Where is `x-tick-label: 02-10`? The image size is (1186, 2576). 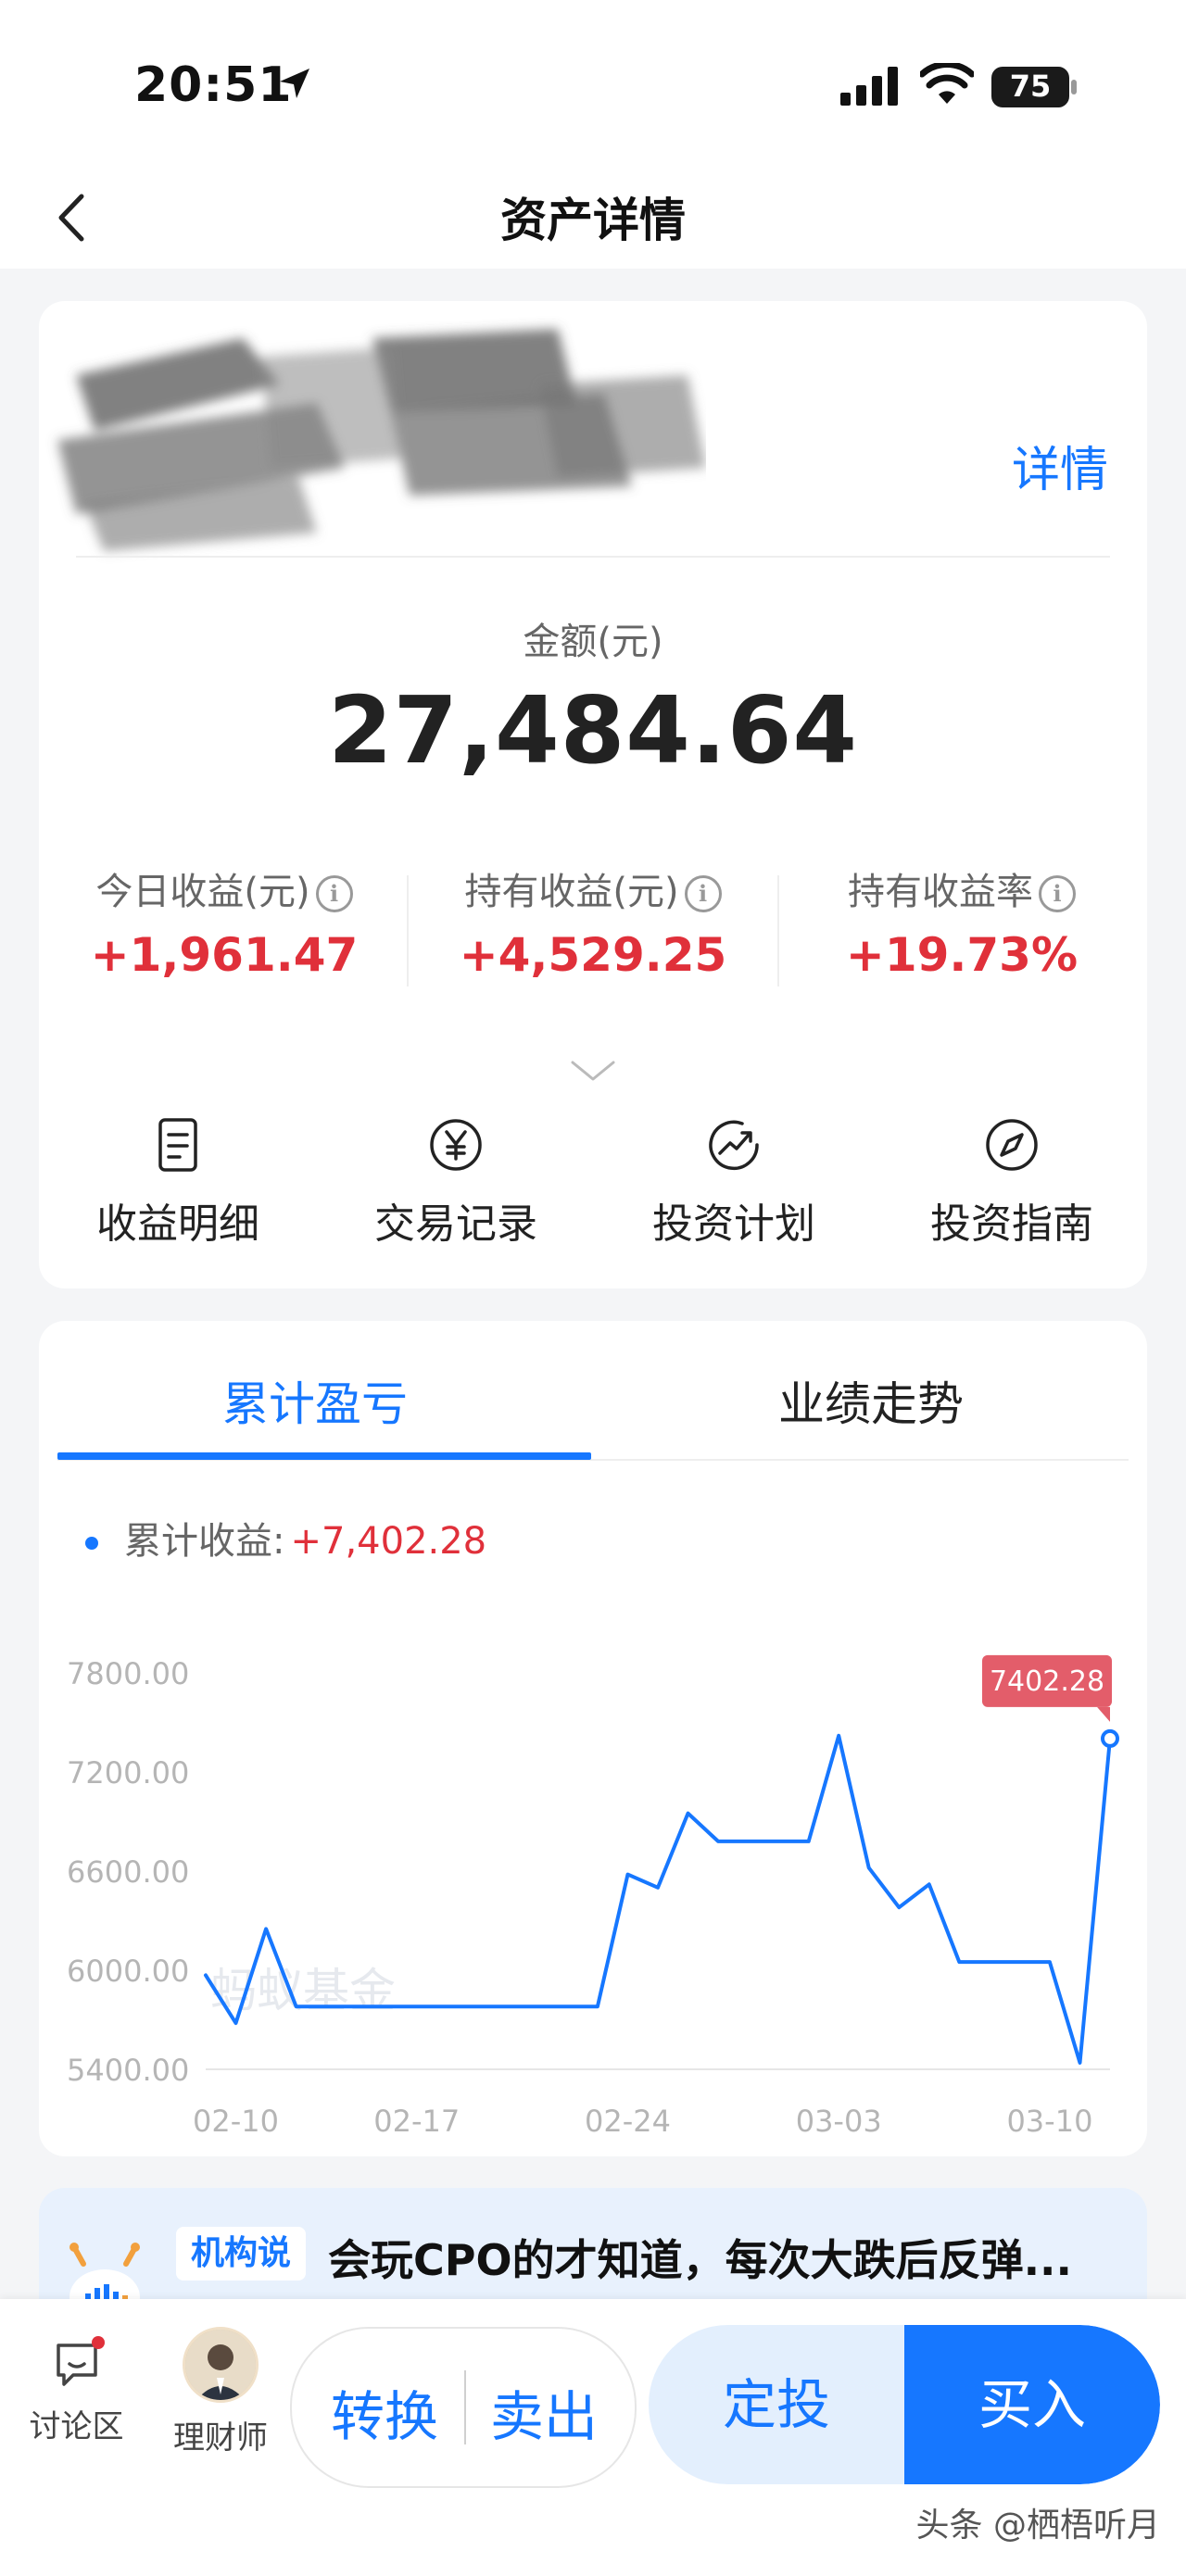
x-tick-label: 02-10 is located at coordinates (236, 2121).